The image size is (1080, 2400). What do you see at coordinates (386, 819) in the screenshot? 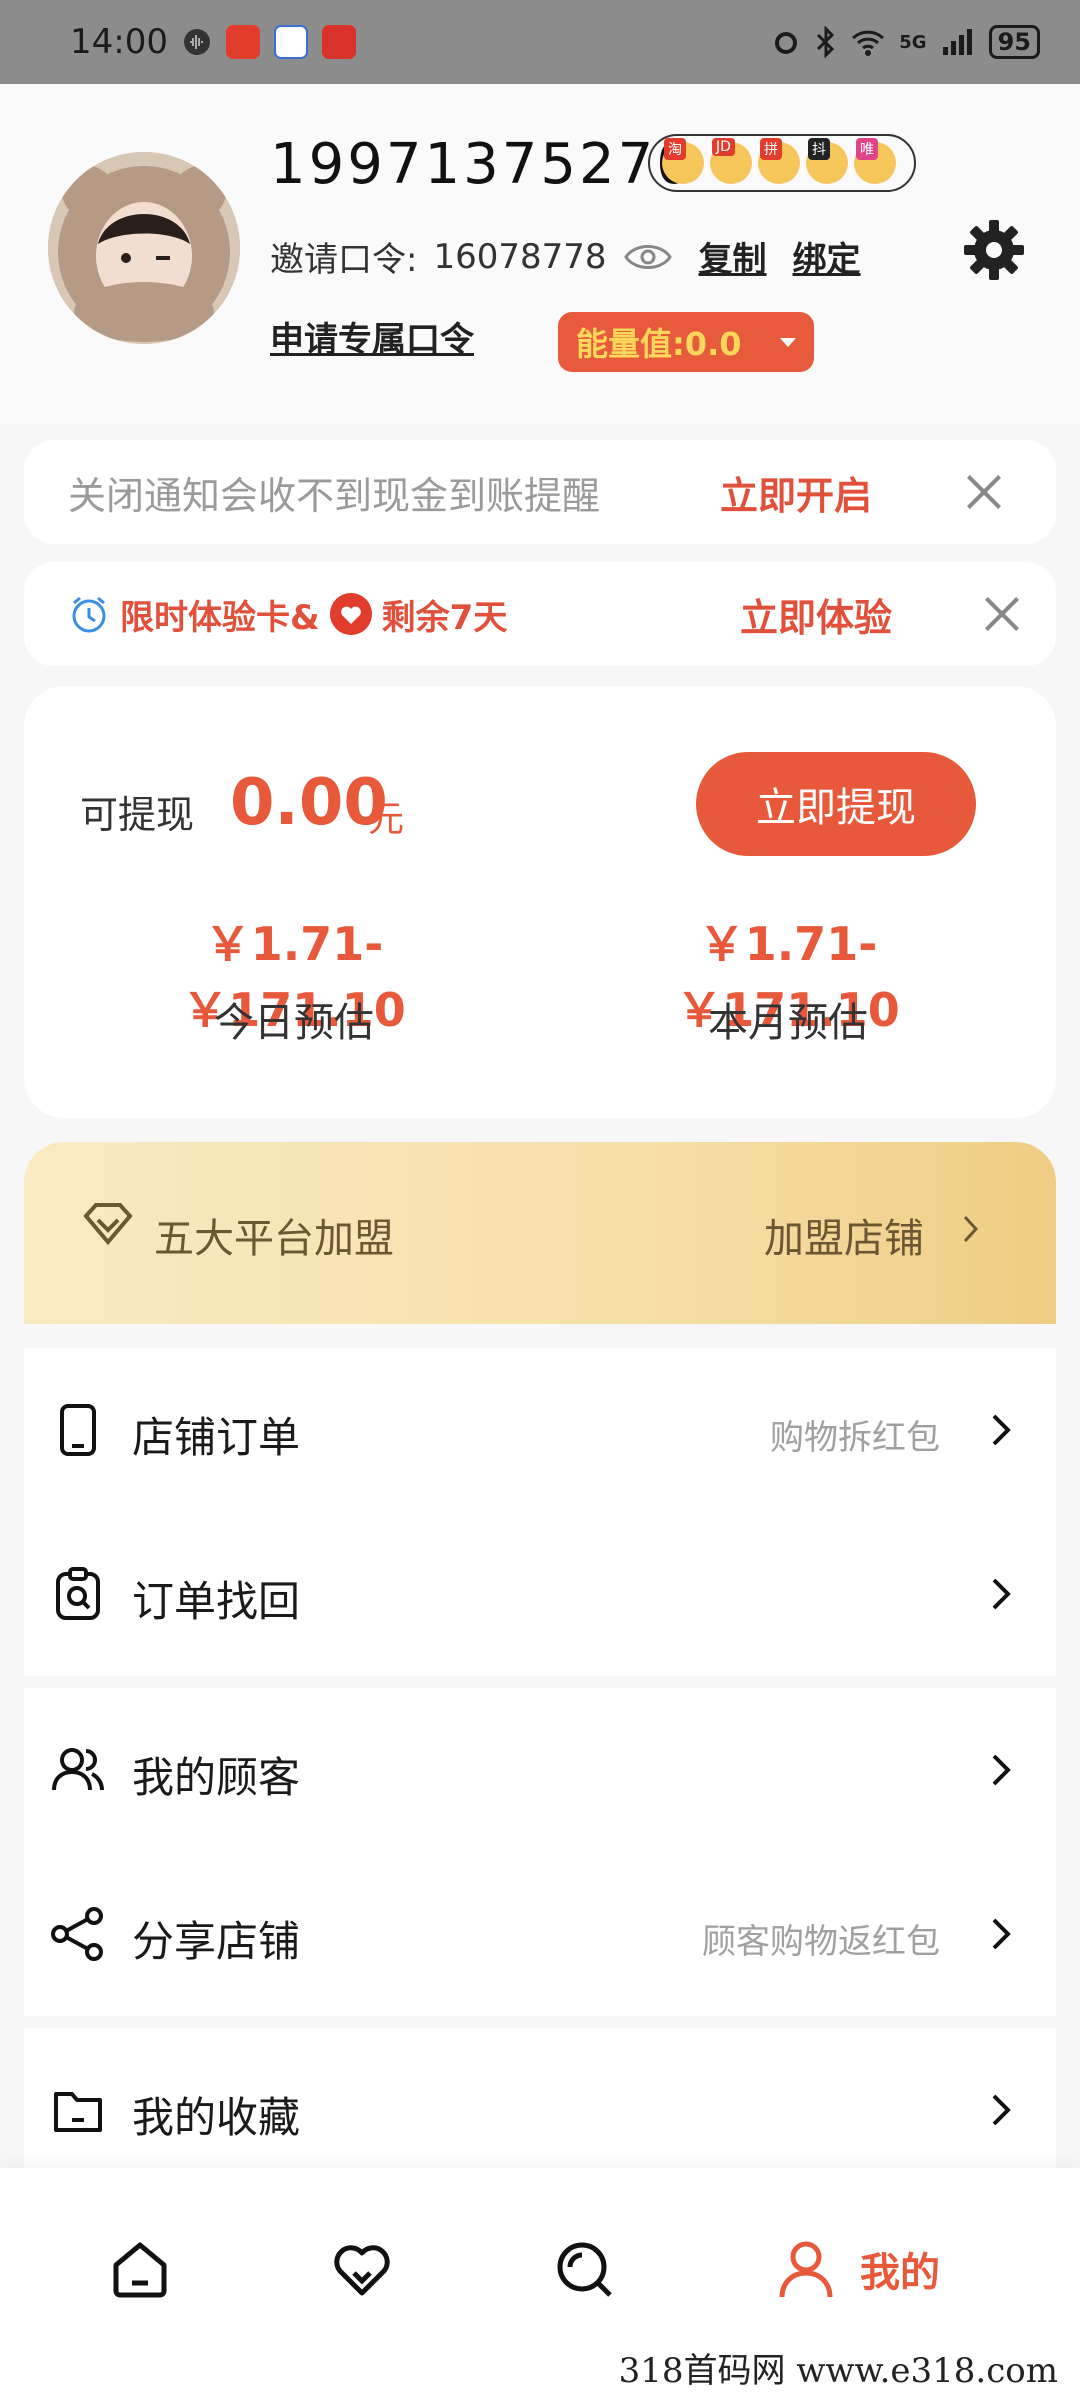
I see `withdraw-unit: 元` at bounding box center [386, 819].